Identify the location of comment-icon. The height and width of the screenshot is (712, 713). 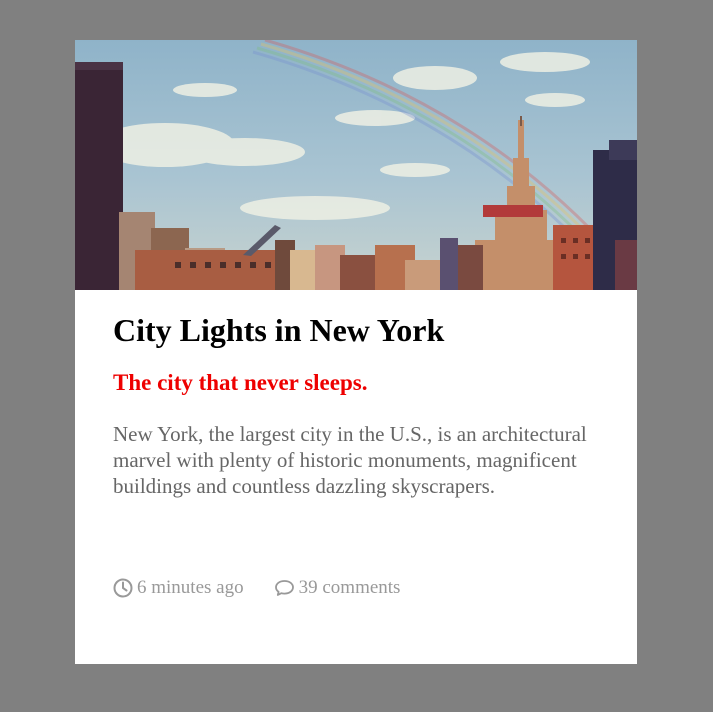
(286, 588).